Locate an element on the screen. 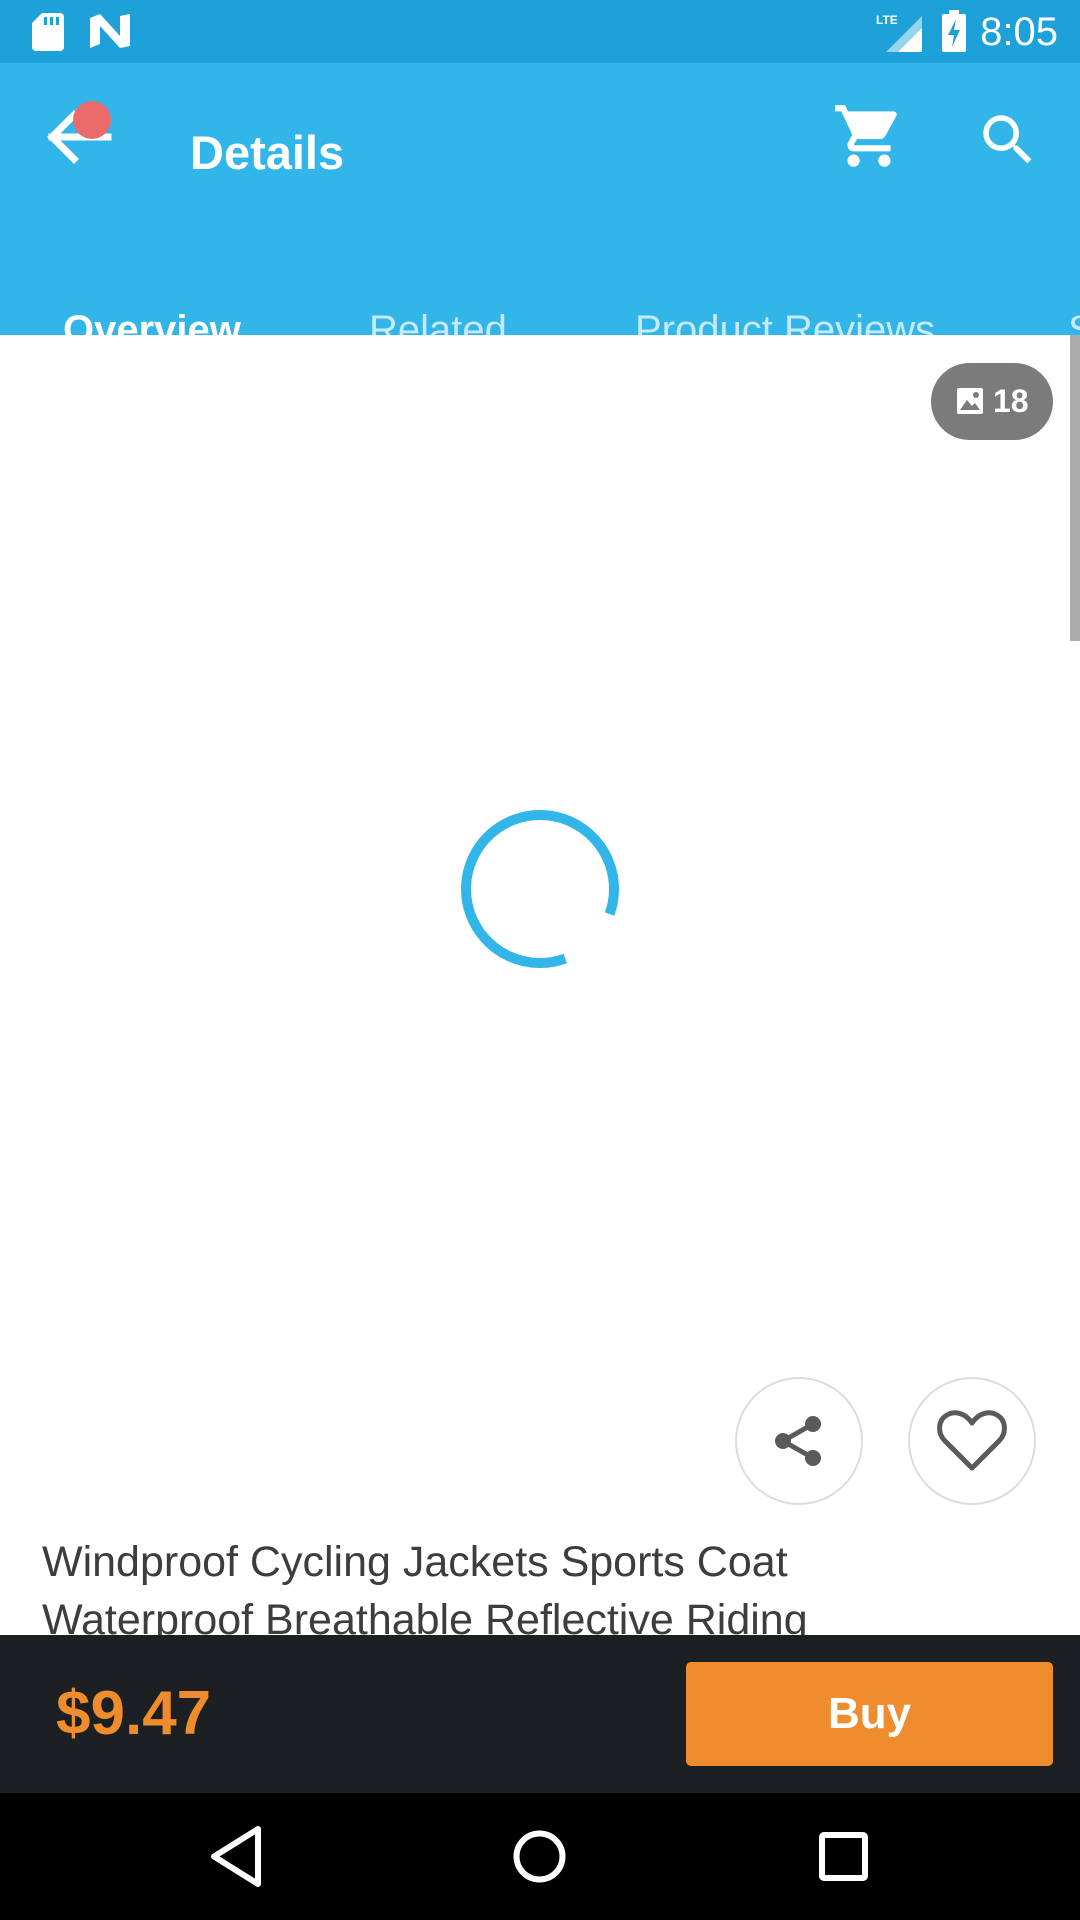  cart-button is located at coordinates (869, 136).